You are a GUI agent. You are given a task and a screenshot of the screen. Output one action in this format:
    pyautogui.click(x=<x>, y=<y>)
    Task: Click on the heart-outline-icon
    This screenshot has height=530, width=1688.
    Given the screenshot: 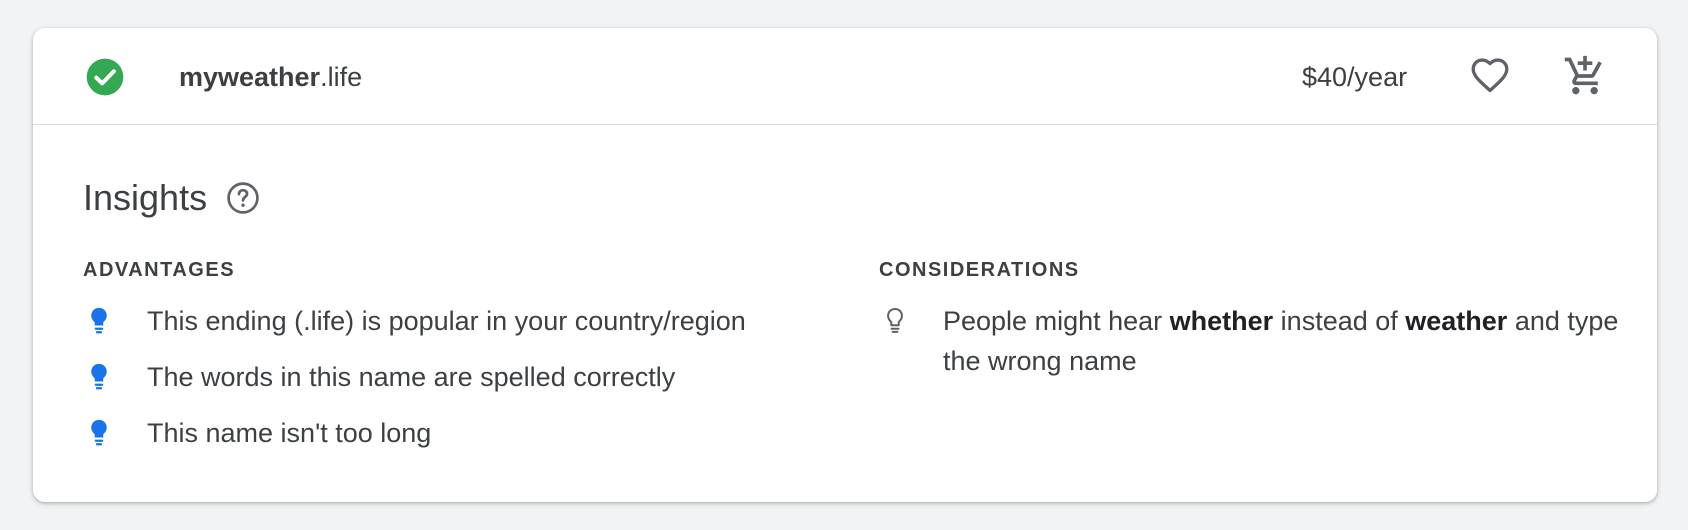 What is the action you would take?
    pyautogui.click(x=1490, y=75)
    